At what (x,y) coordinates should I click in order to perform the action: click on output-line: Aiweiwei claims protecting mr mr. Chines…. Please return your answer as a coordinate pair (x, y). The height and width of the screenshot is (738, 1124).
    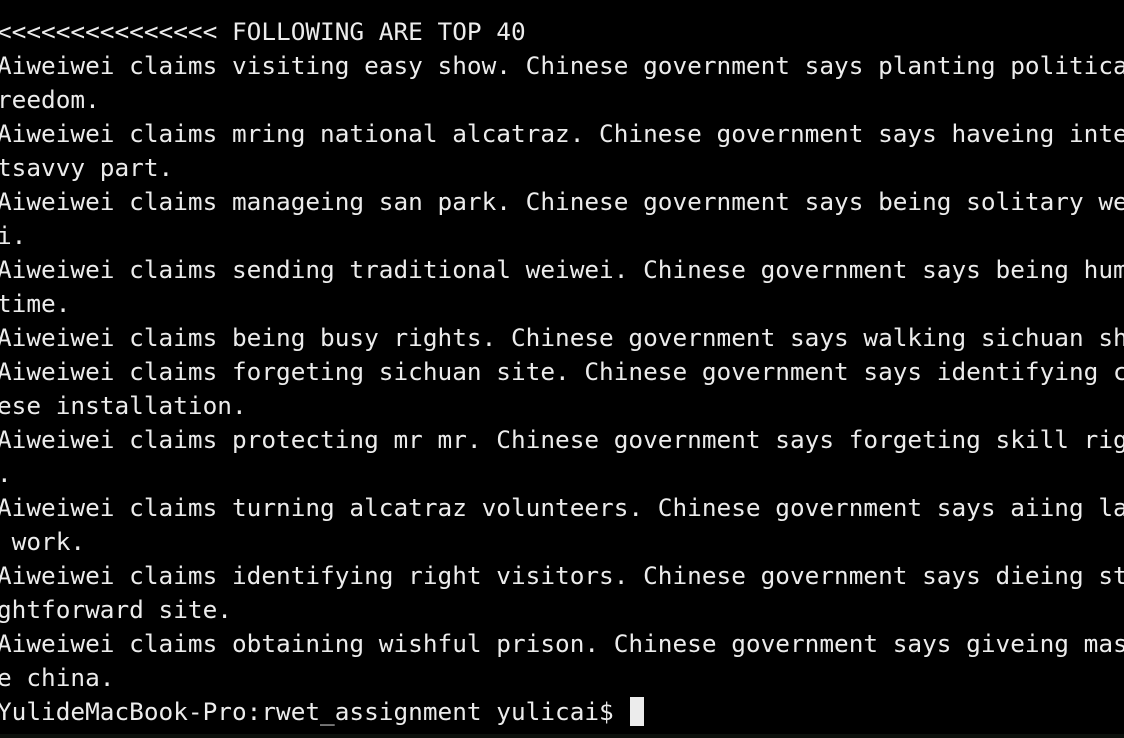
    Looking at the image, I should click on (562, 439).